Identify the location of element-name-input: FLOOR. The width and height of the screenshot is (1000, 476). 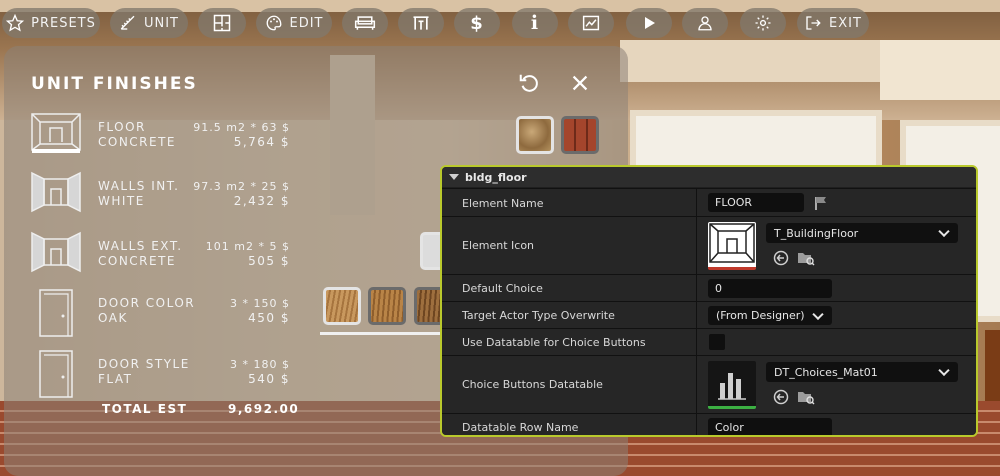
(756, 202).